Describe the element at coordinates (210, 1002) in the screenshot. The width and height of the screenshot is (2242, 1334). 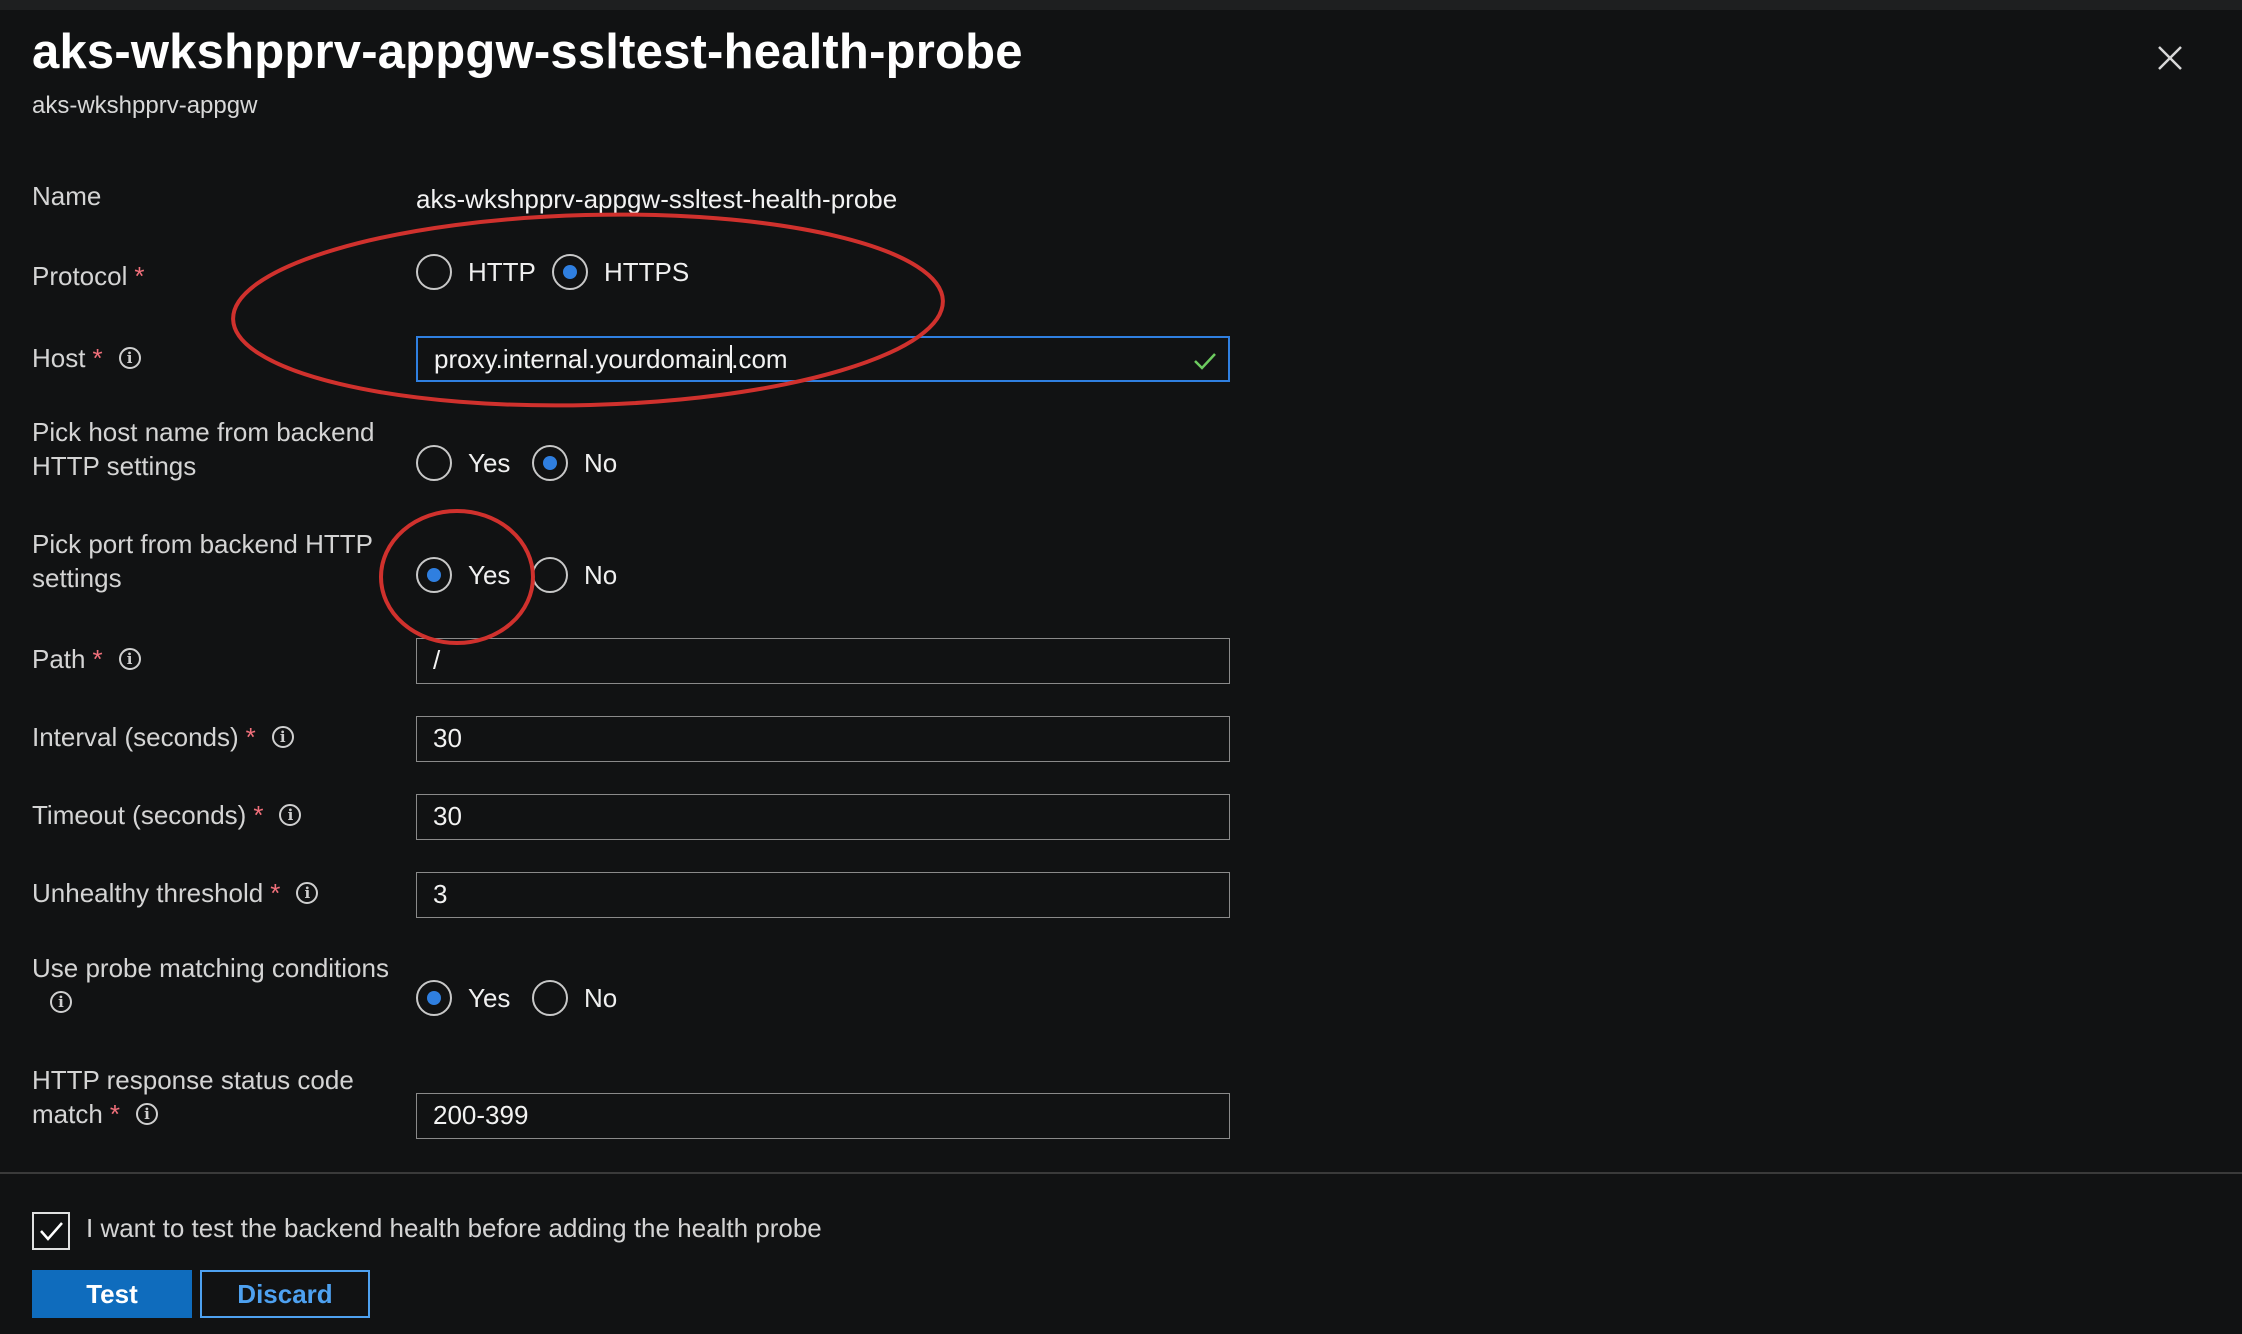
I see `probe-matching-info-row: i` at that location.